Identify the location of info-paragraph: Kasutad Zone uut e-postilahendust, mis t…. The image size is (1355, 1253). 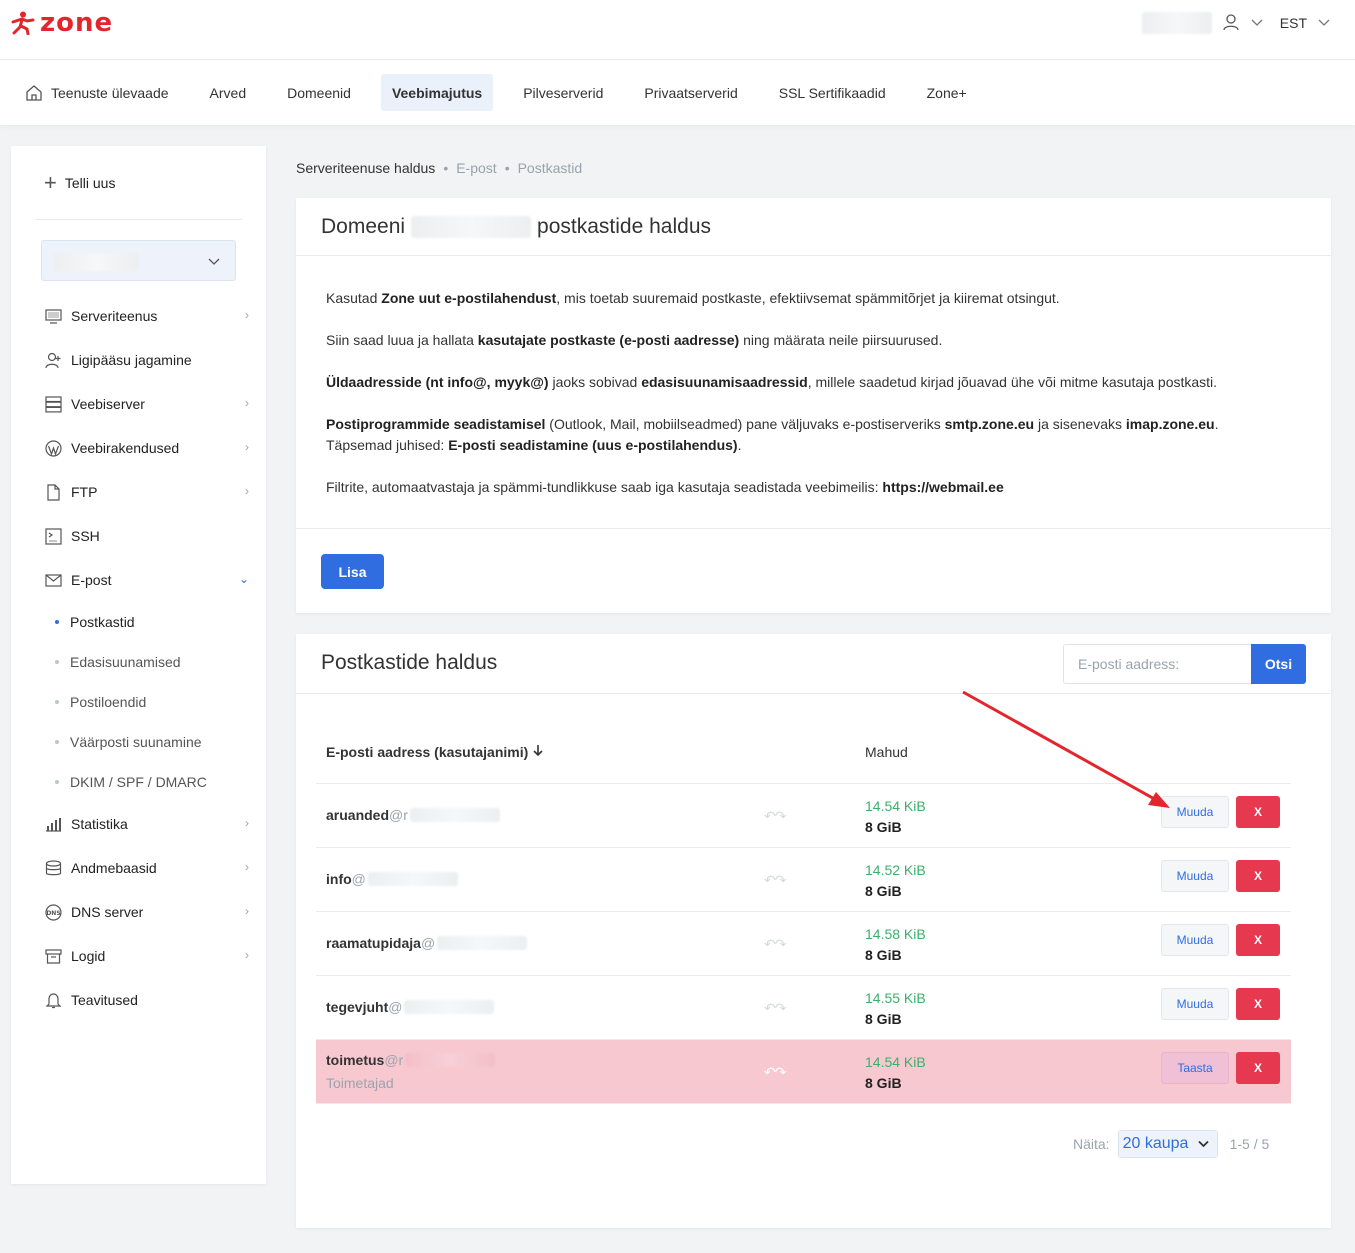
(693, 298).